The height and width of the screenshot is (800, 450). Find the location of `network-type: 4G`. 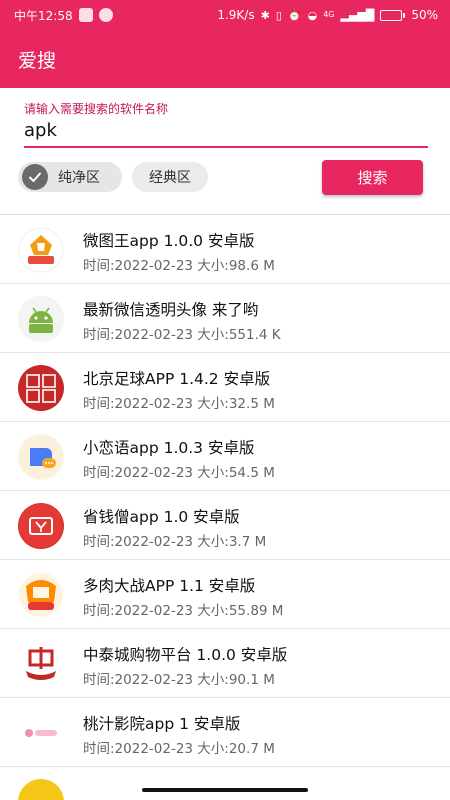

network-type: 4G is located at coordinates (329, 14).